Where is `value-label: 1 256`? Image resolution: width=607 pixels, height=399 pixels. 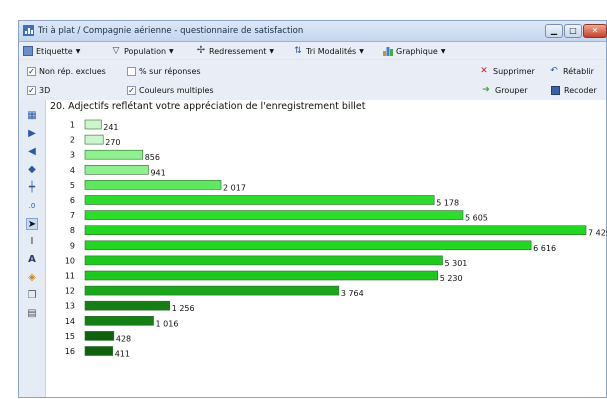 value-label: 1 256 is located at coordinates (183, 308).